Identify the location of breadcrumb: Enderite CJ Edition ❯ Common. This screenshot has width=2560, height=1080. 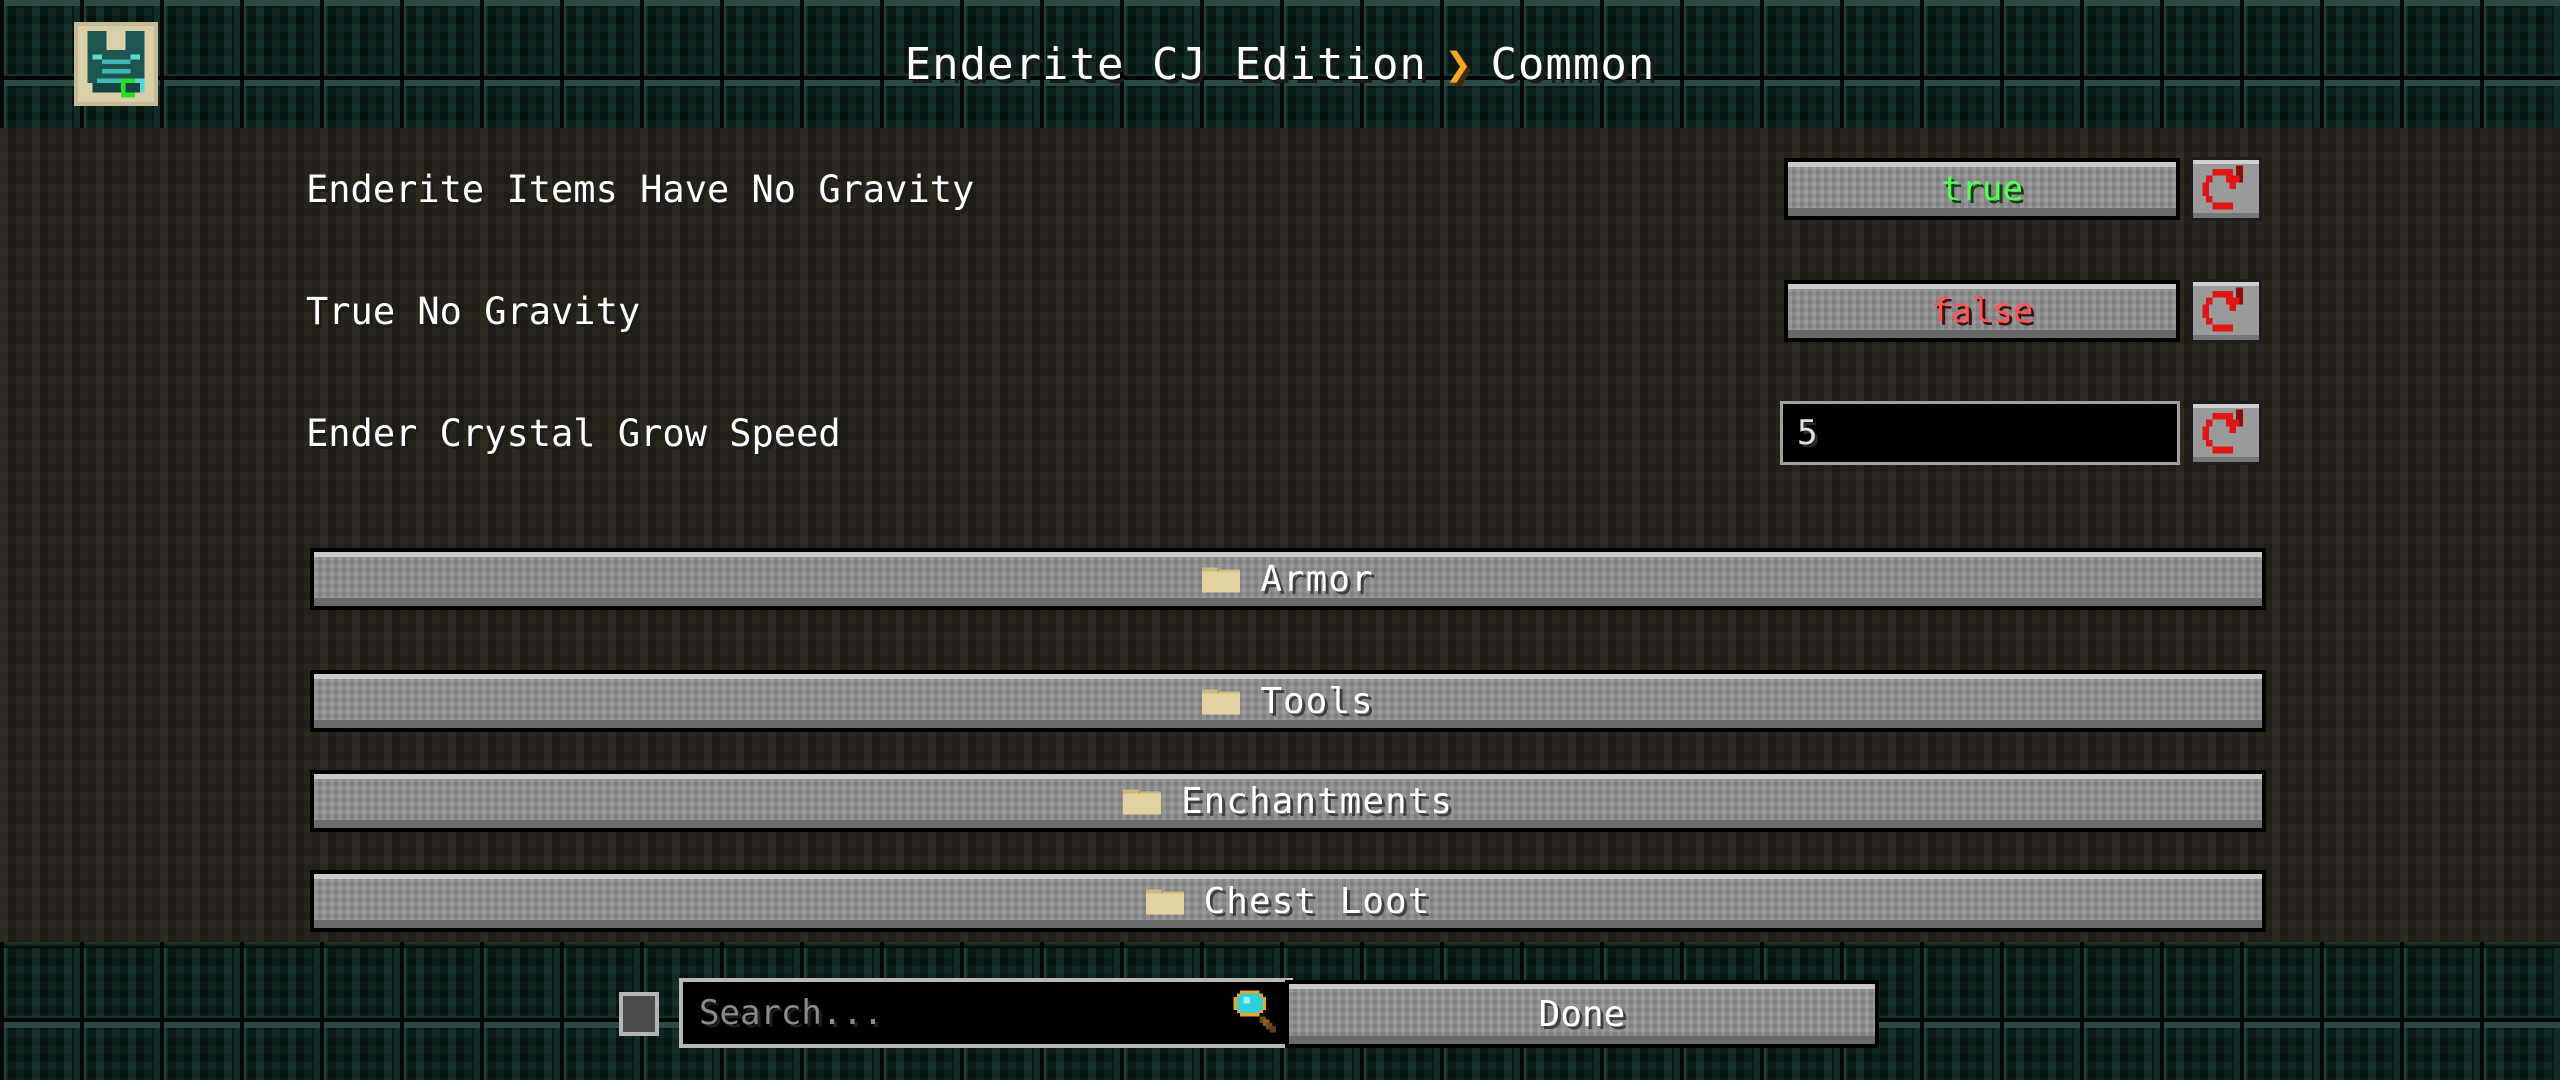
(1280, 64).